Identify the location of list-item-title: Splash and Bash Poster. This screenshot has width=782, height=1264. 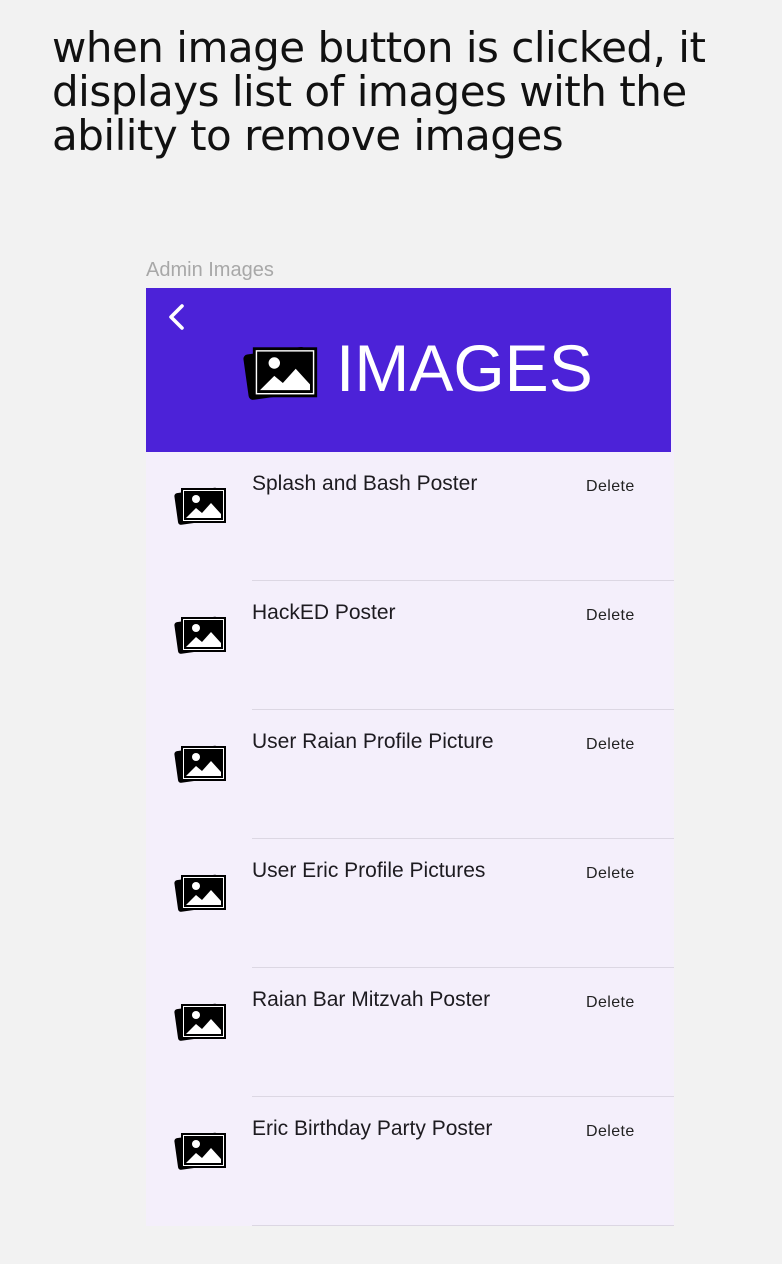
(365, 483).